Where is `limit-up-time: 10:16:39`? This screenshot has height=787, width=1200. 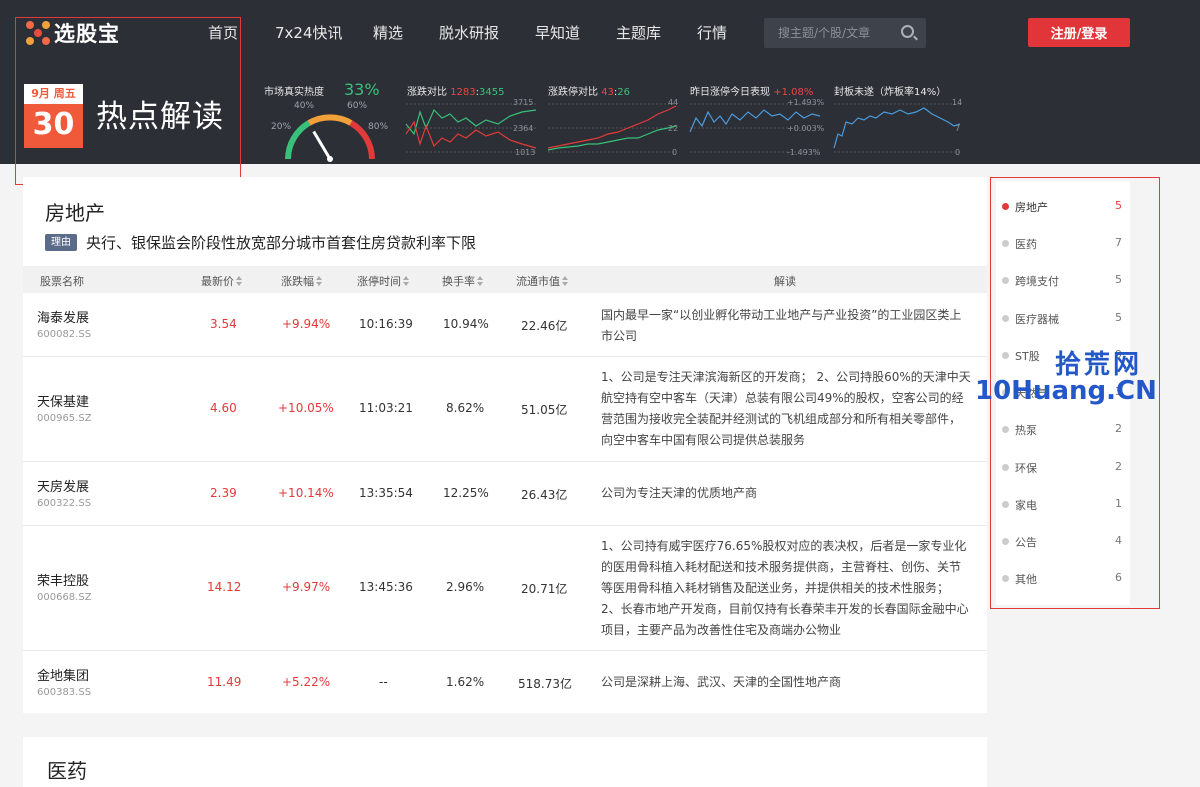 limit-up-time: 10:16:39 is located at coordinates (386, 324).